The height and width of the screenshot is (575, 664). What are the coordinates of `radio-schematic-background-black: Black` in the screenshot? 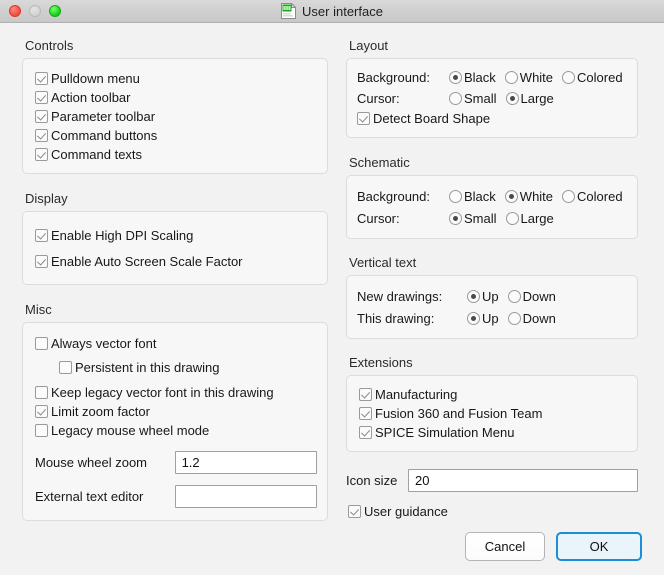 It's located at (472, 196).